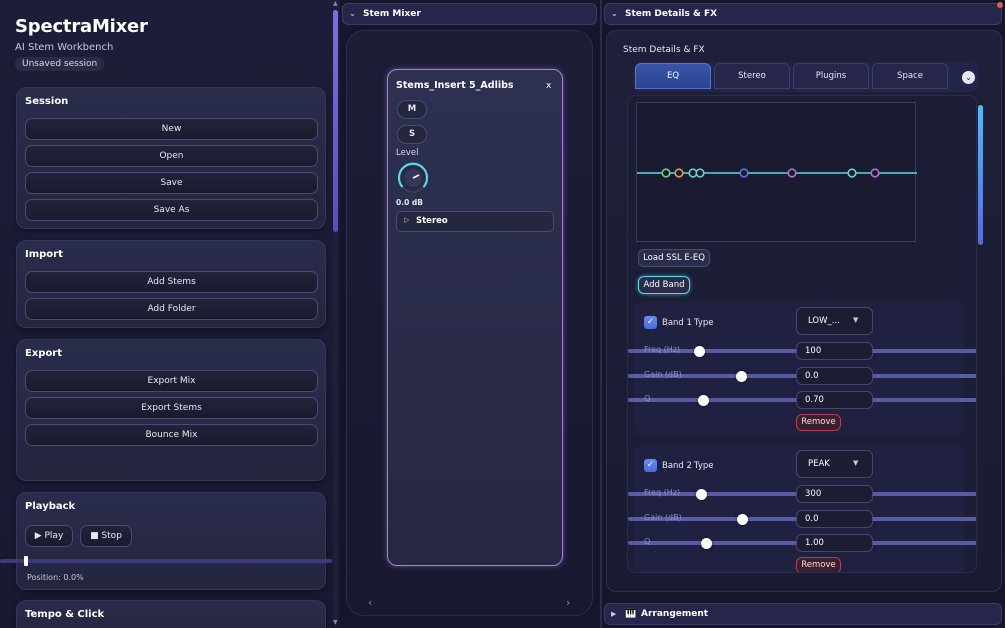  I want to click on band-2-remove-button: Remove, so click(818, 564).